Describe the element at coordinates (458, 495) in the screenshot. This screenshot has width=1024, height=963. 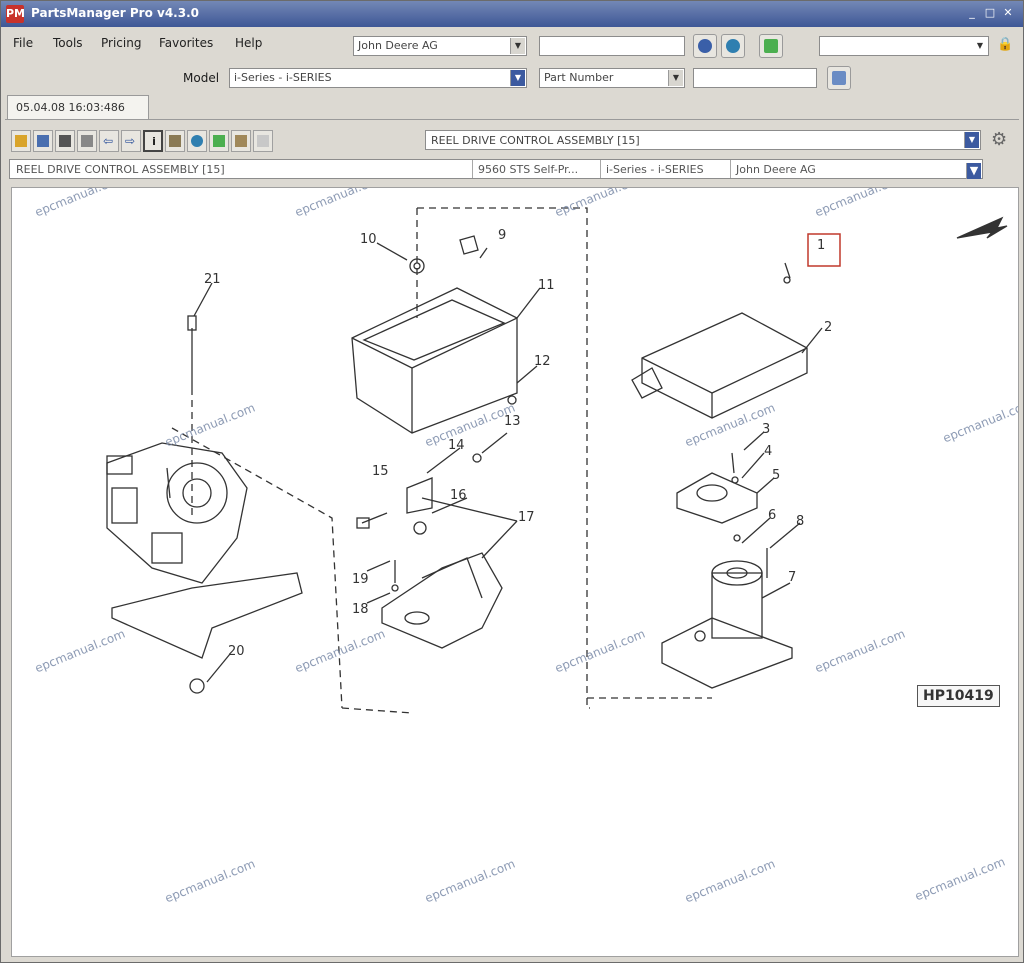
I see `callout-16: 16` at that location.